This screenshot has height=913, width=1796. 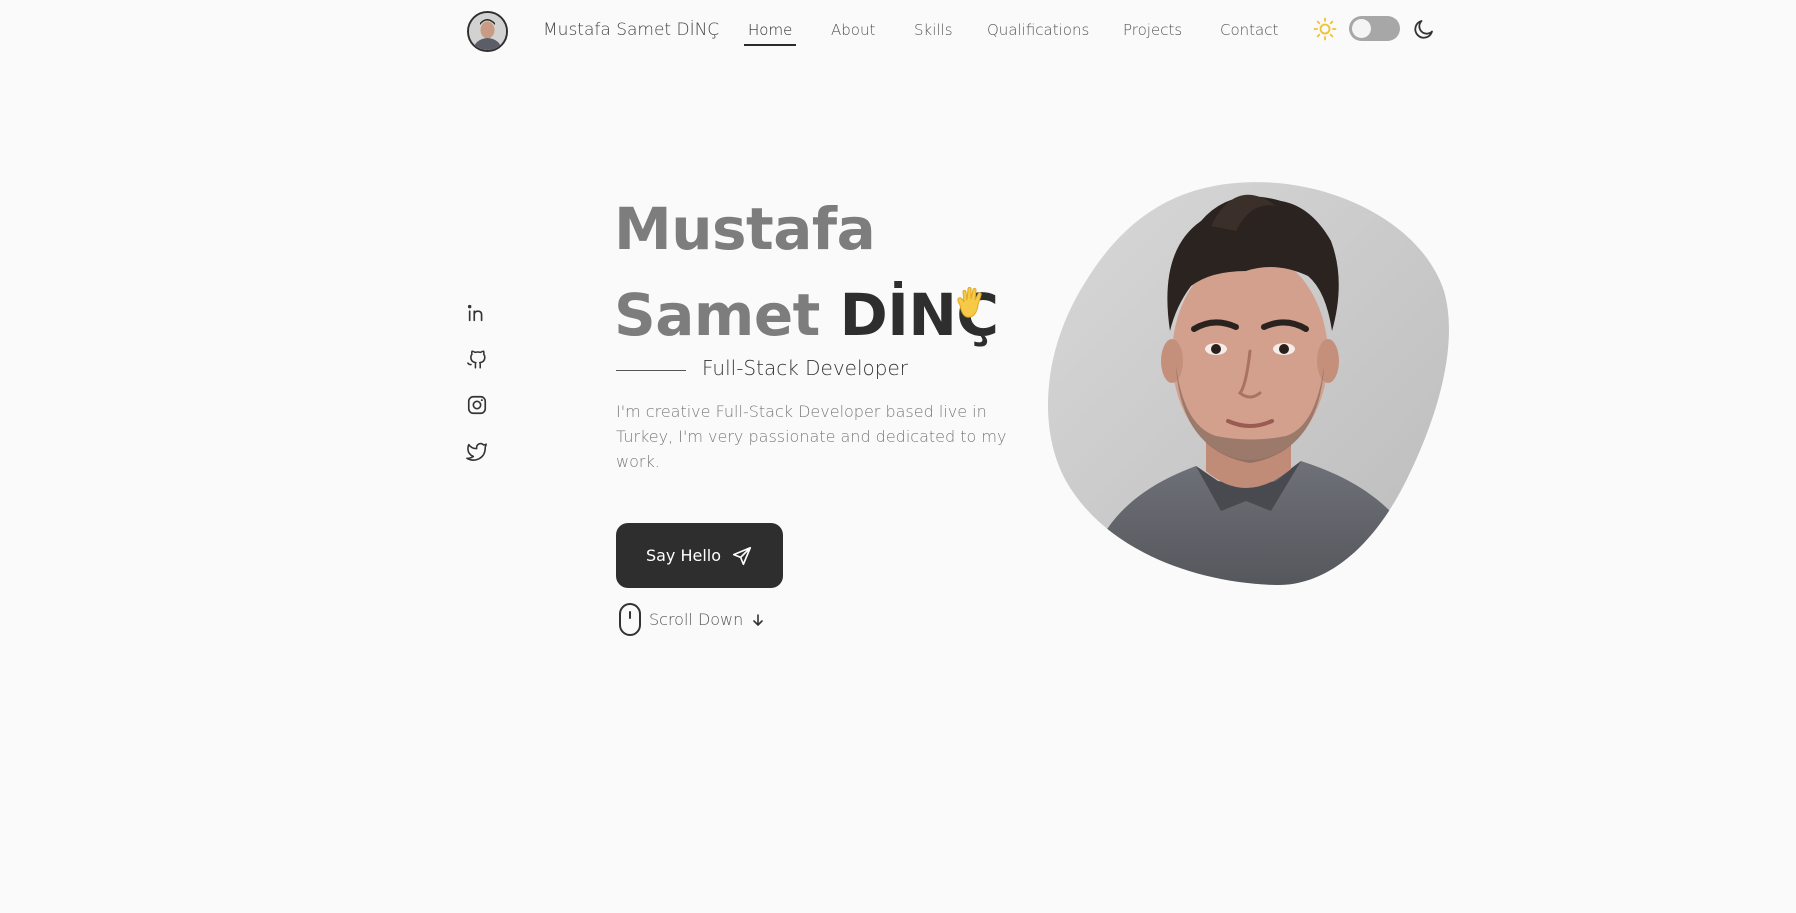 What do you see at coordinates (717, 315) in the screenshot?
I see `hero-middle-name: Samet` at bounding box center [717, 315].